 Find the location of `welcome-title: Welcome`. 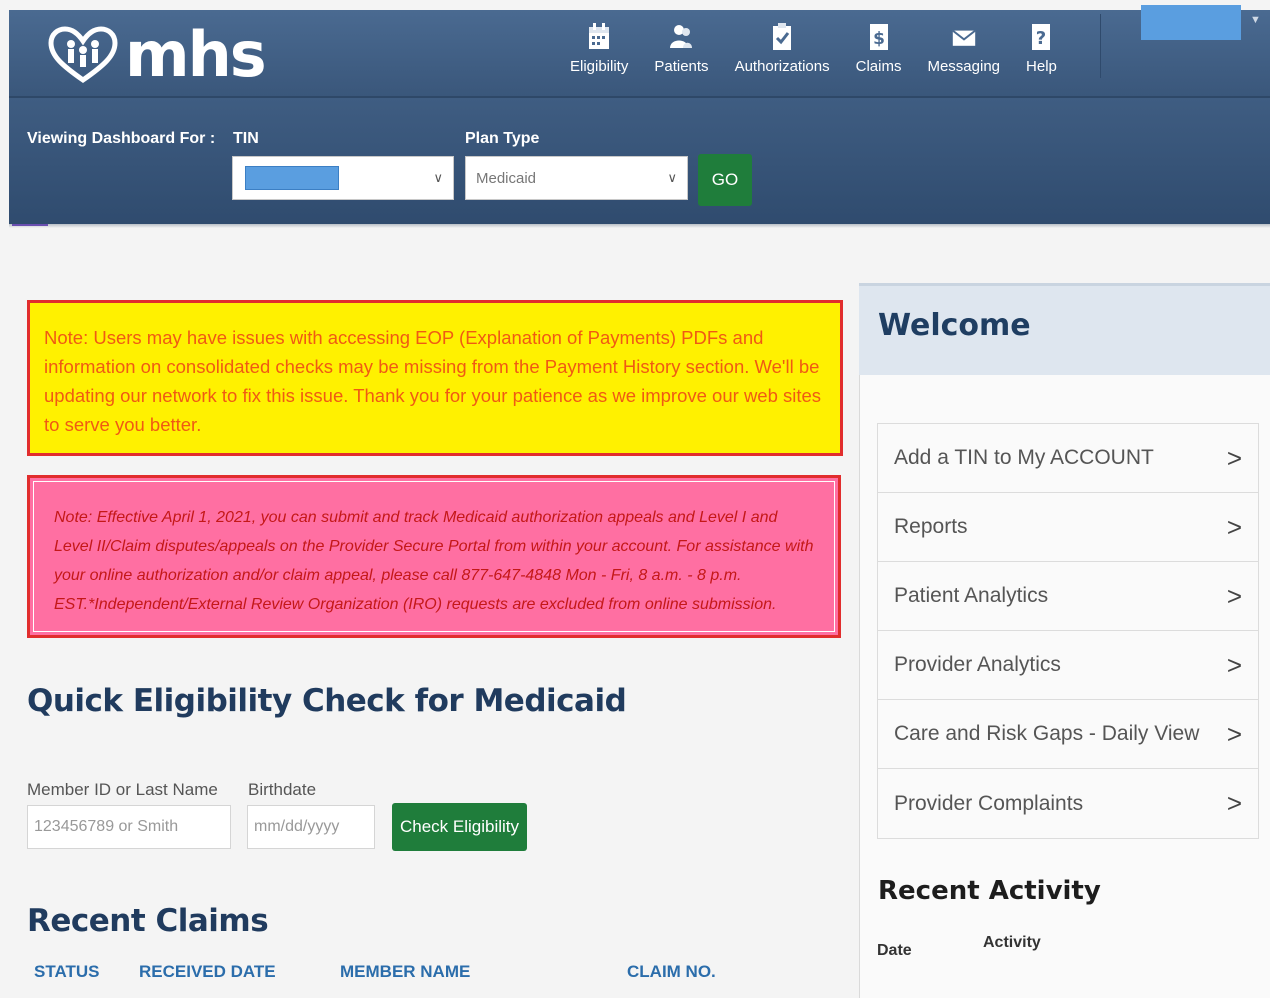

welcome-title: Welcome is located at coordinates (954, 325).